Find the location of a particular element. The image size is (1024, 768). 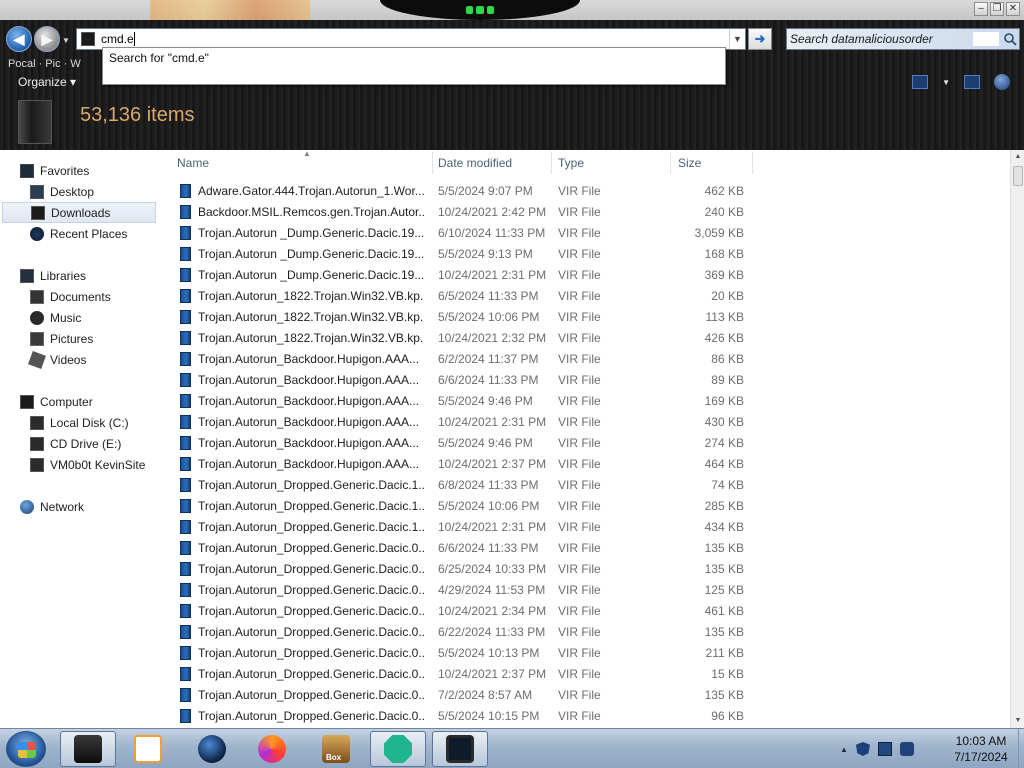

help-icon is located at coordinates (1002, 82).